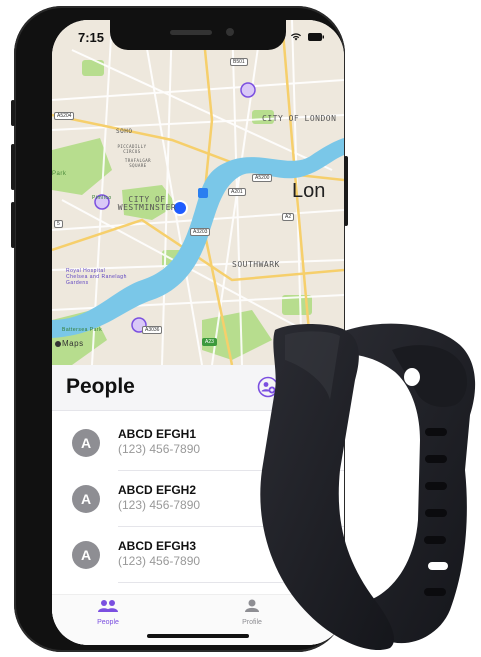 This screenshot has width=481, height=657. What do you see at coordinates (13, 225) in the screenshot?
I see `volume-down-button` at bounding box center [13, 225].